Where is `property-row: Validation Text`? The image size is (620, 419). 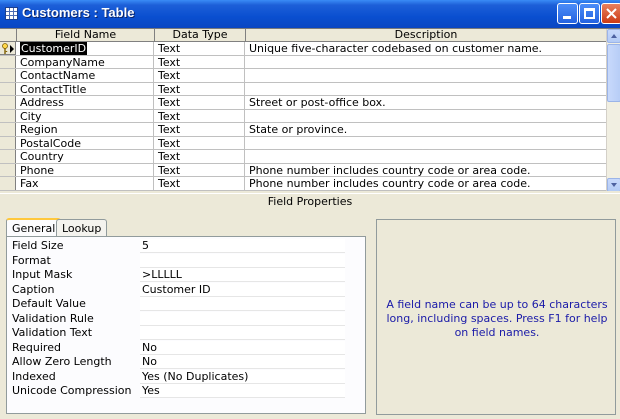
property-row: Validation Text is located at coordinates (187, 333).